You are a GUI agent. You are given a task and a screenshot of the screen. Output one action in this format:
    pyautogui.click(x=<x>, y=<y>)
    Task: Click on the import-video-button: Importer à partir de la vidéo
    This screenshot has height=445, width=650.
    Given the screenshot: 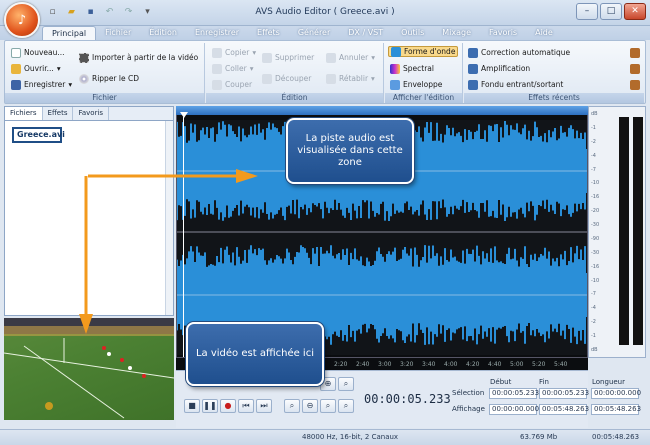 What is the action you would take?
    pyautogui.click(x=138, y=57)
    